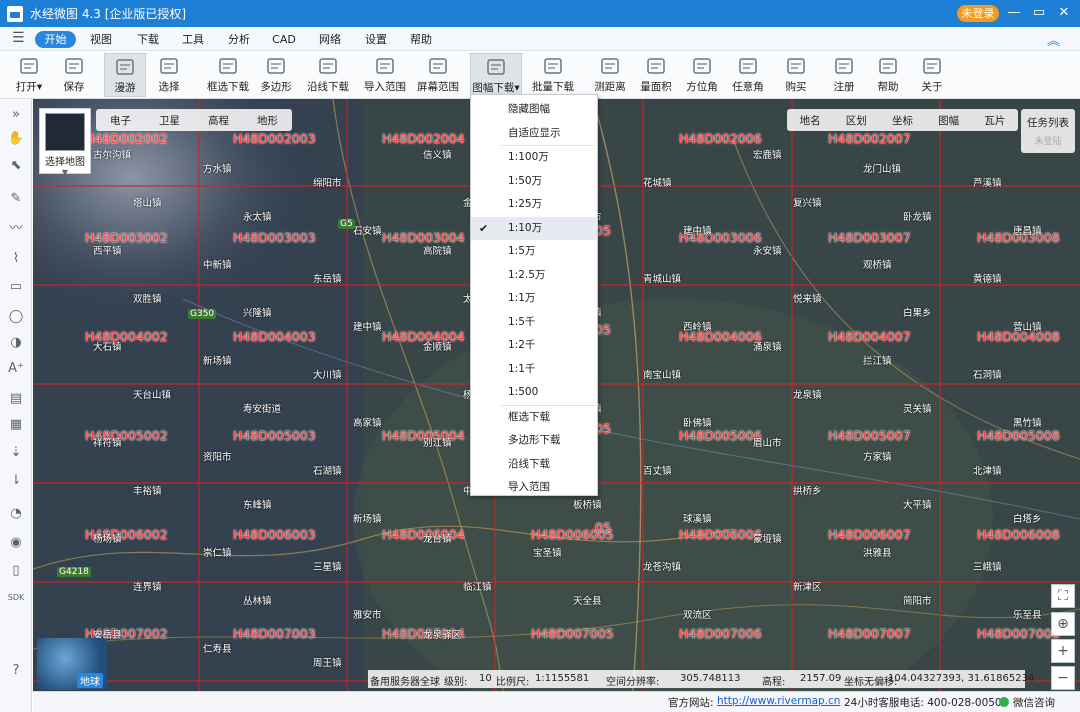 This screenshot has height=712, width=1080. I want to click on toolbar-angle-button: 任意角, so click(748, 75).